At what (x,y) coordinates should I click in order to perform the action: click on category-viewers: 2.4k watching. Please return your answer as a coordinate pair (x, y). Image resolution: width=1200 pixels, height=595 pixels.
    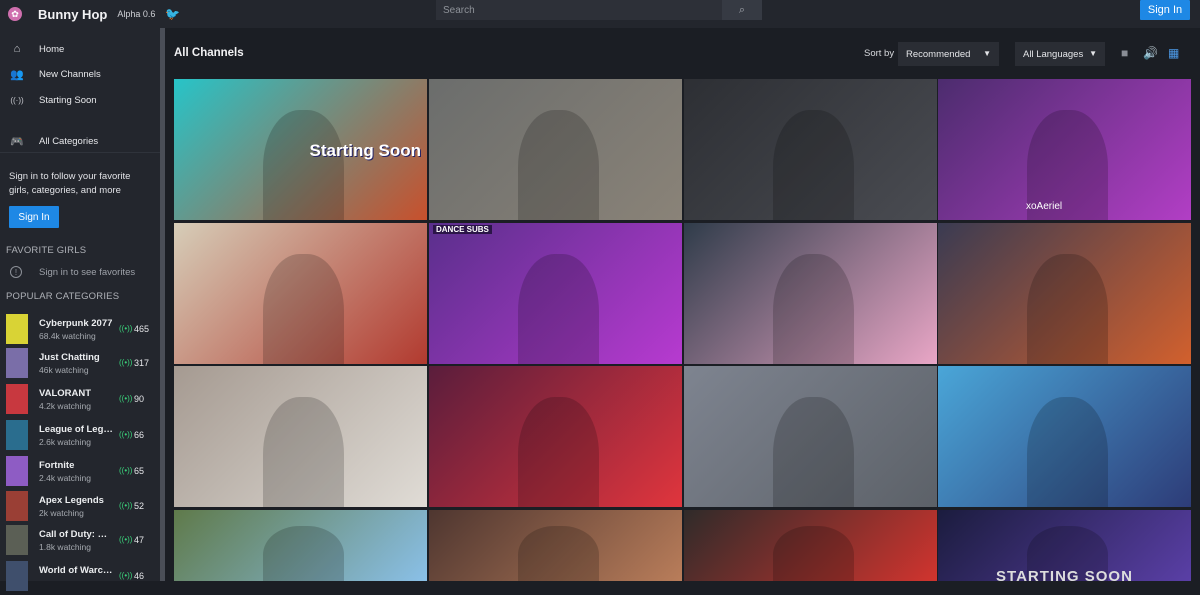
    Looking at the image, I should click on (65, 478).